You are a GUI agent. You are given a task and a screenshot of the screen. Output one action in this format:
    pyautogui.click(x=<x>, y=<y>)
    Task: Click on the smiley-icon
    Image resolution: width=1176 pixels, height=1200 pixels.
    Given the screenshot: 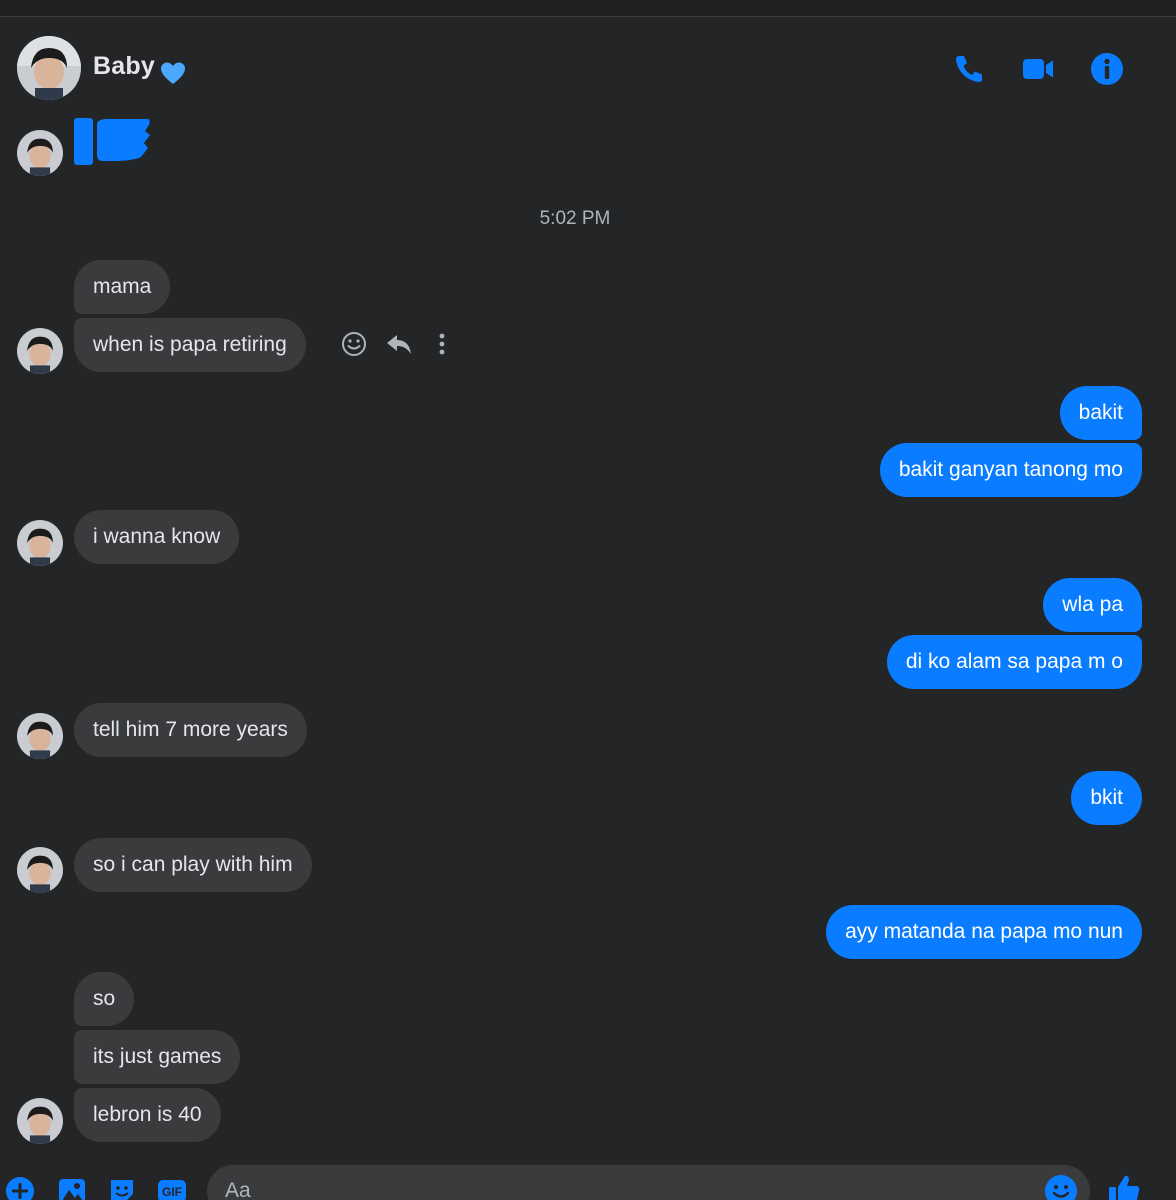 What is the action you would take?
    pyautogui.click(x=354, y=344)
    